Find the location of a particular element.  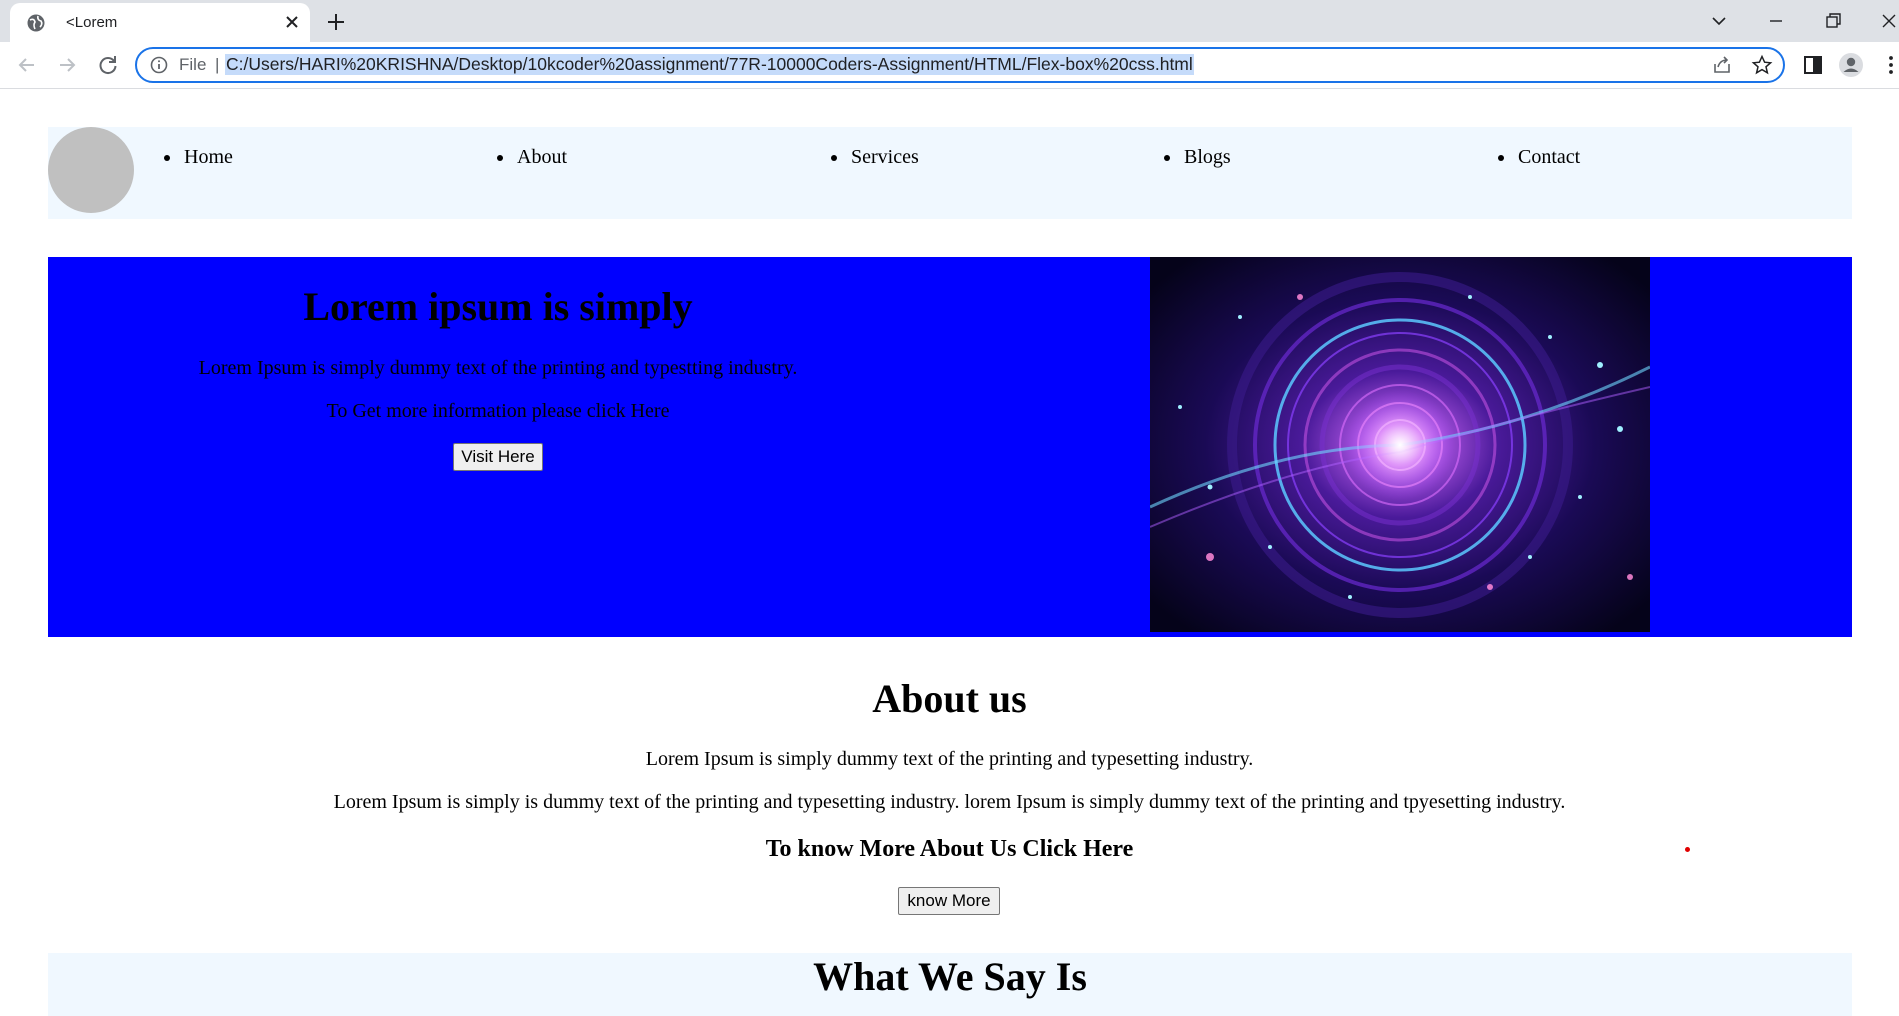

nav-item-contact: Contact is located at coordinates (1539, 157).